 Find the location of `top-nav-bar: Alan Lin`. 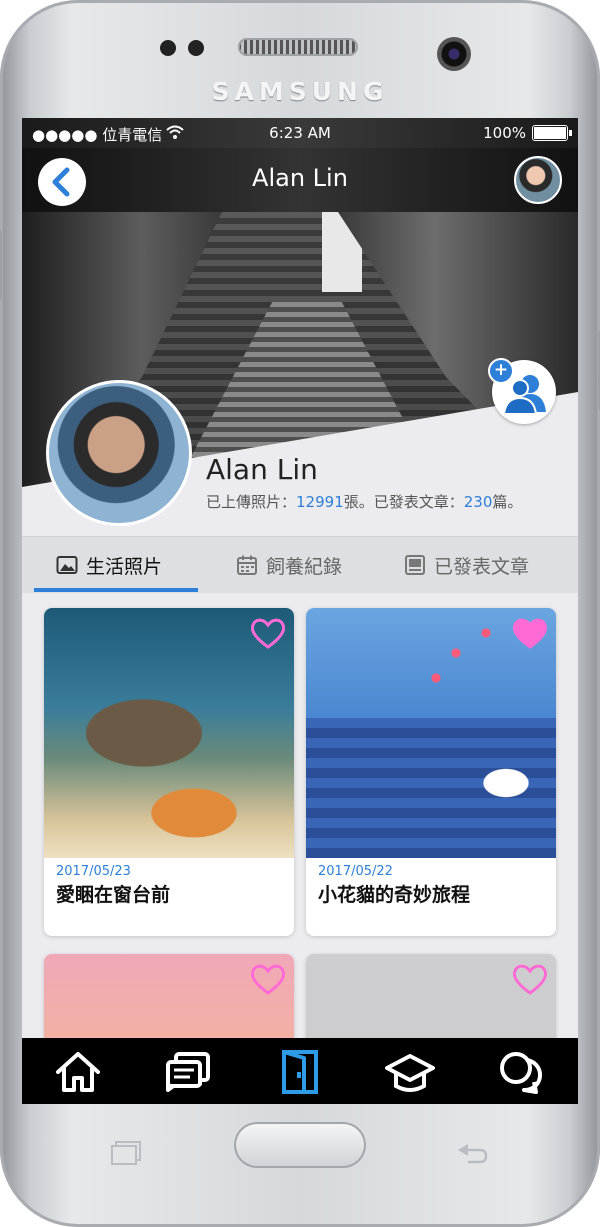

top-nav-bar: Alan Lin is located at coordinates (300, 180).